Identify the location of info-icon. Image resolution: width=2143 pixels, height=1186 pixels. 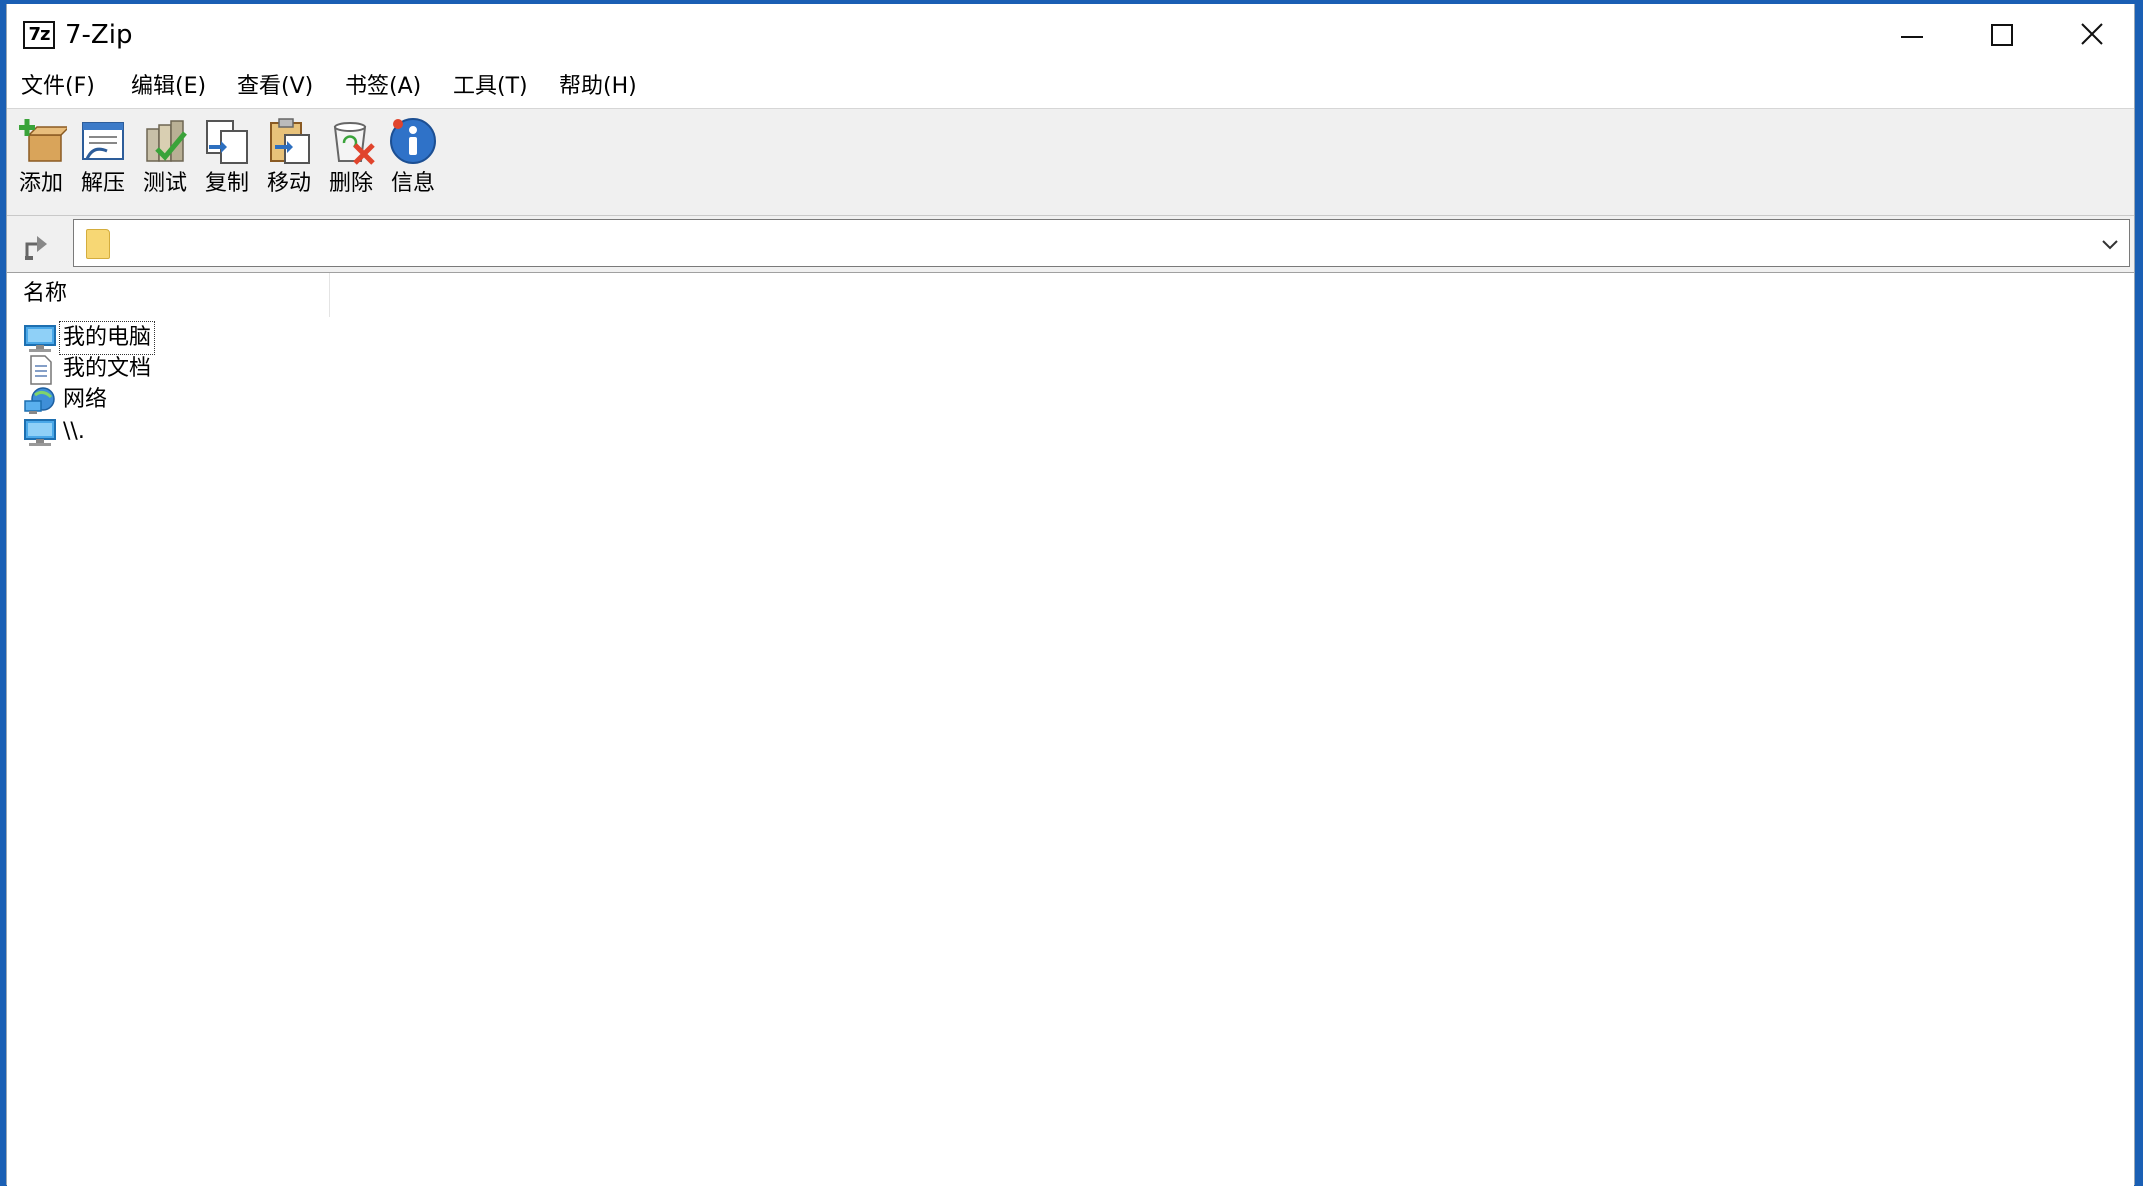
(413, 141).